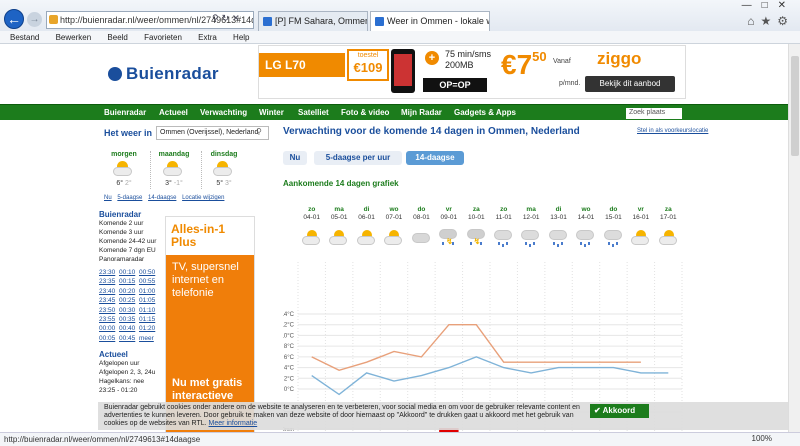 The image size is (800, 446). Describe the element at coordinates (149, 310) in the screenshot. I see `radar-time-link: 01:10` at that location.